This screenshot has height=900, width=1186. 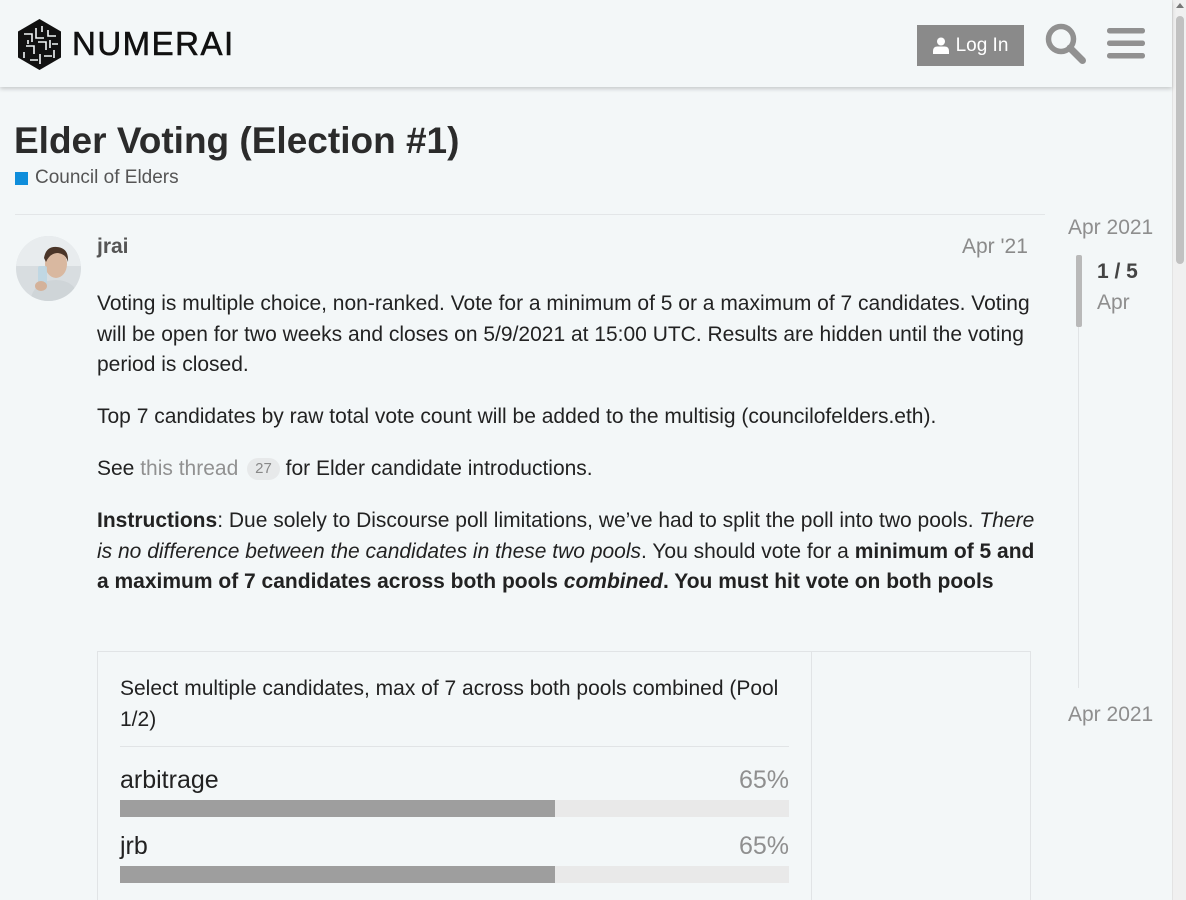 I want to click on link-click-count-badge: 27, so click(x=263, y=469).